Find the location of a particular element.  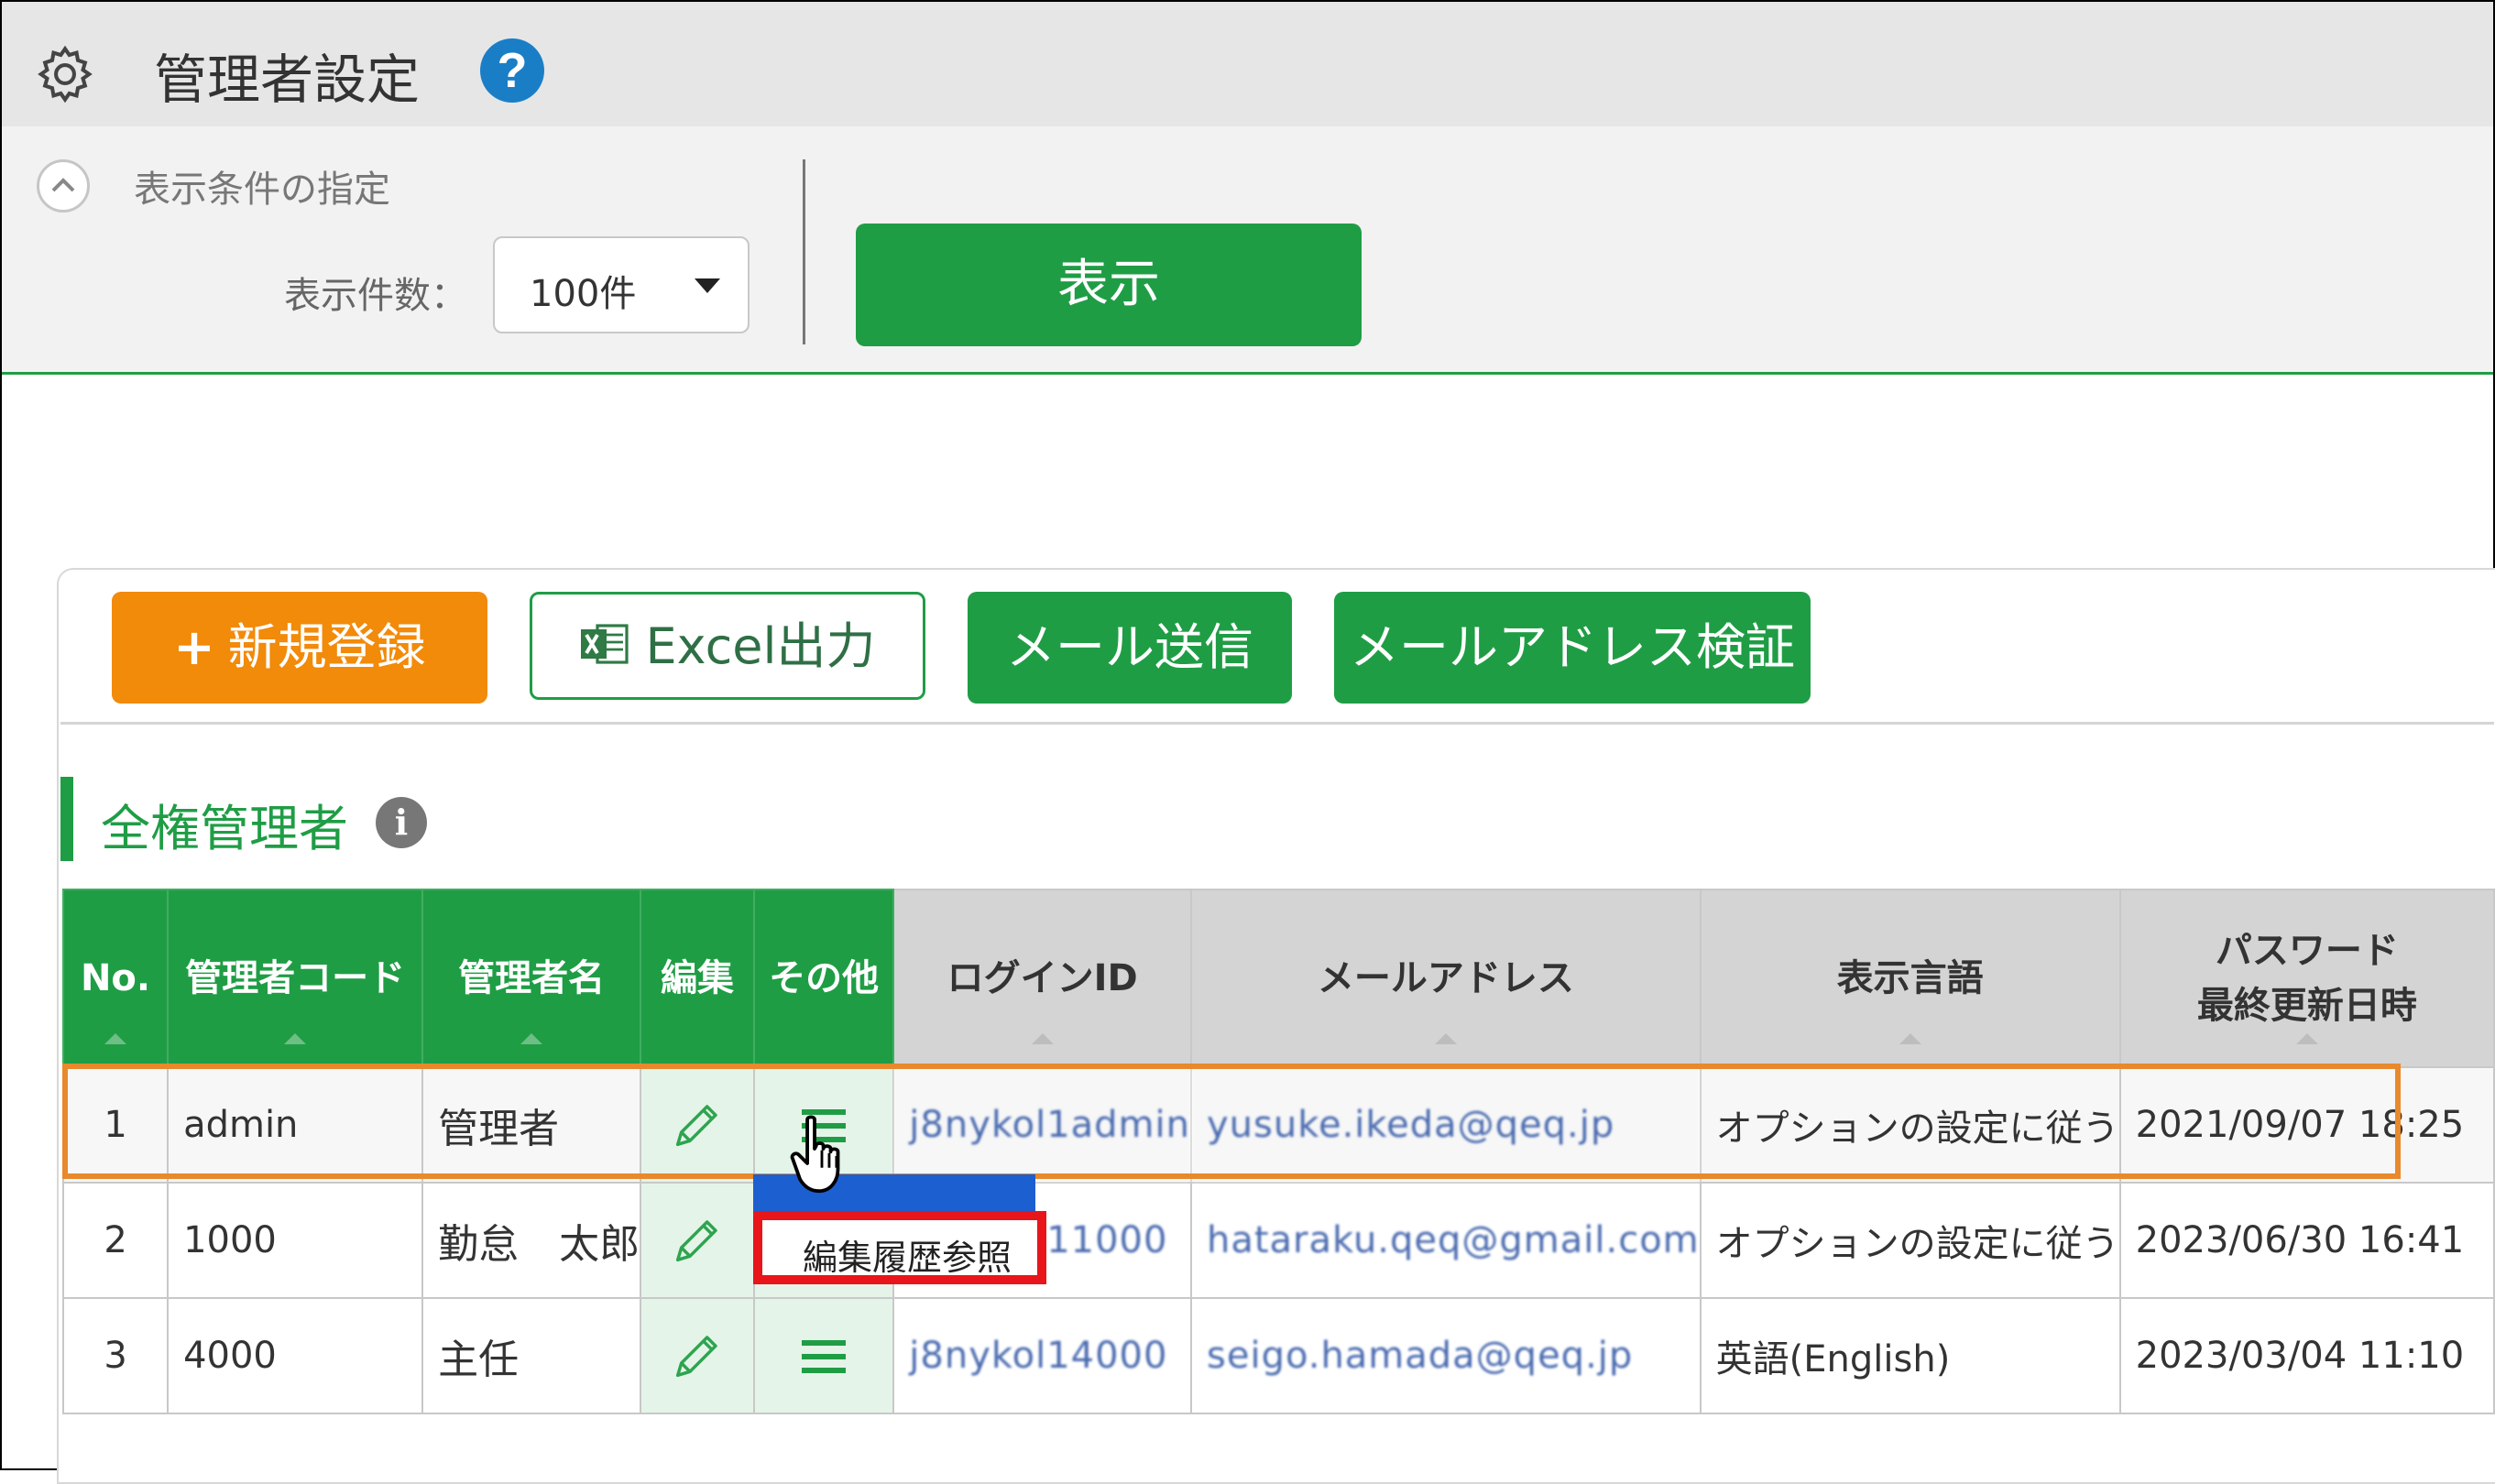

info-icon: i is located at coordinates (401, 822).